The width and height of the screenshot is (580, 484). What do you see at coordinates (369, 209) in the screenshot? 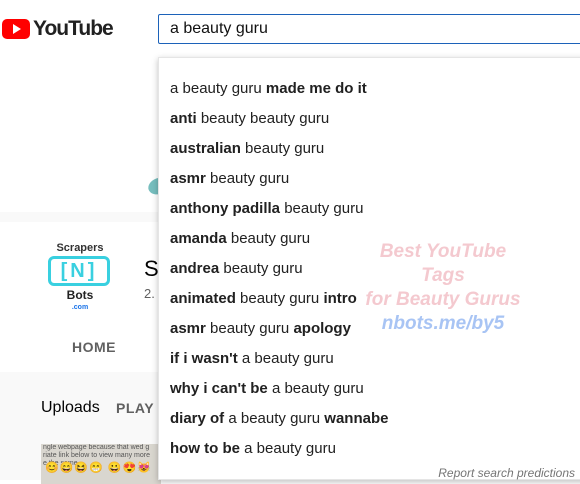
I see `suggestion-item: anthony padilla beauty guru` at bounding box center [369, 209].